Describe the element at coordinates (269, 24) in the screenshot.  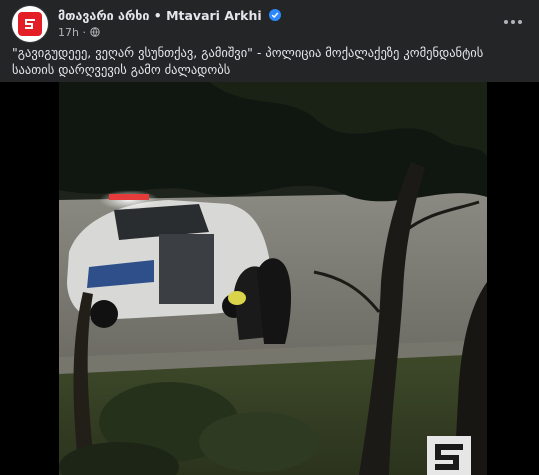
I see `post-header: მთავარი არხი • Mtavari Arkhi 17h ·` at that location.